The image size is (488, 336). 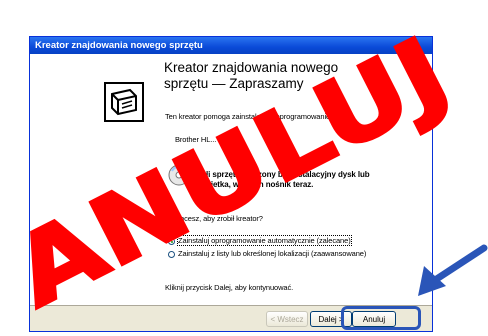 I want to click on cd-icon, so click(x=179, y=175).